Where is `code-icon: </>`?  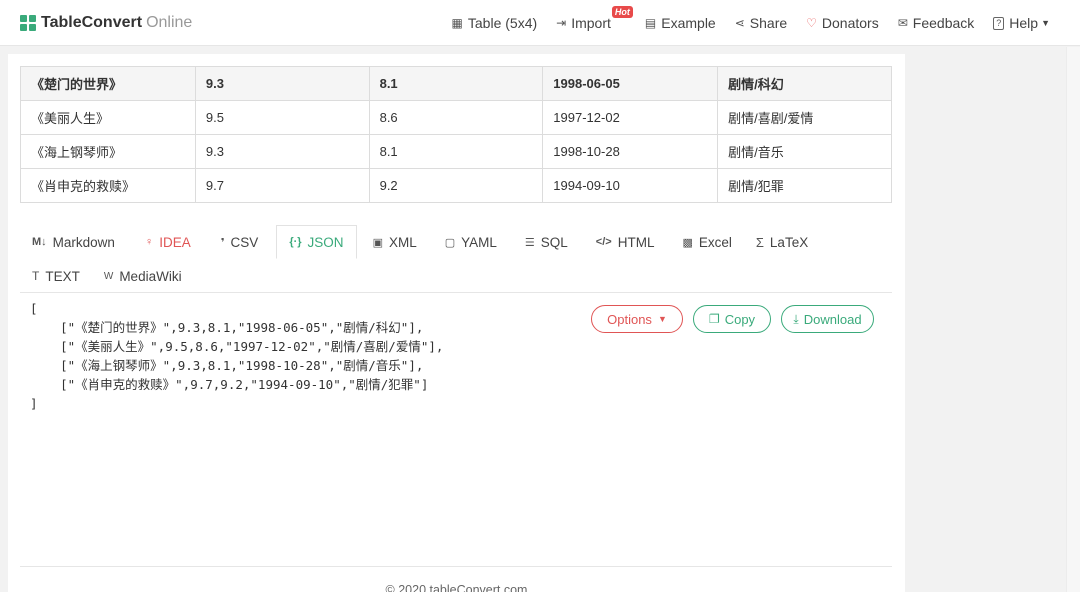 code-icon: </> is located at coordinates (603, 242).